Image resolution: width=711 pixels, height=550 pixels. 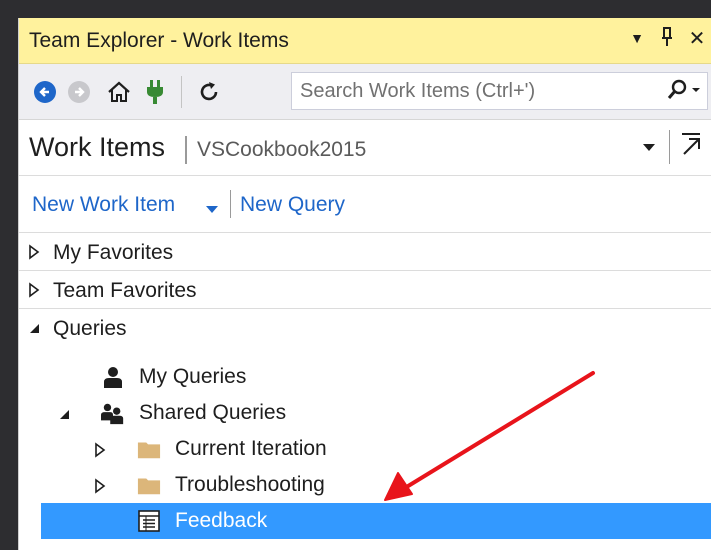 I want to click on section-queries: Queries, so click(x=365, y=328).